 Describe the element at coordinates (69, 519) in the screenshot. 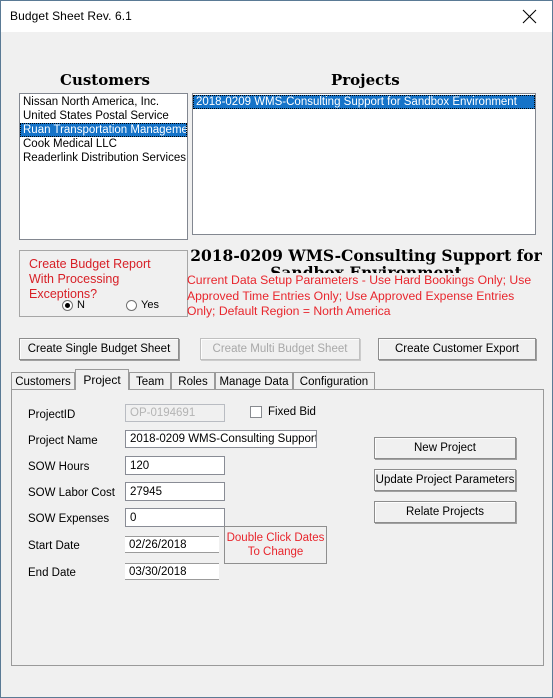

I see `sow-expenses-label: SOW Expenses` at that location.